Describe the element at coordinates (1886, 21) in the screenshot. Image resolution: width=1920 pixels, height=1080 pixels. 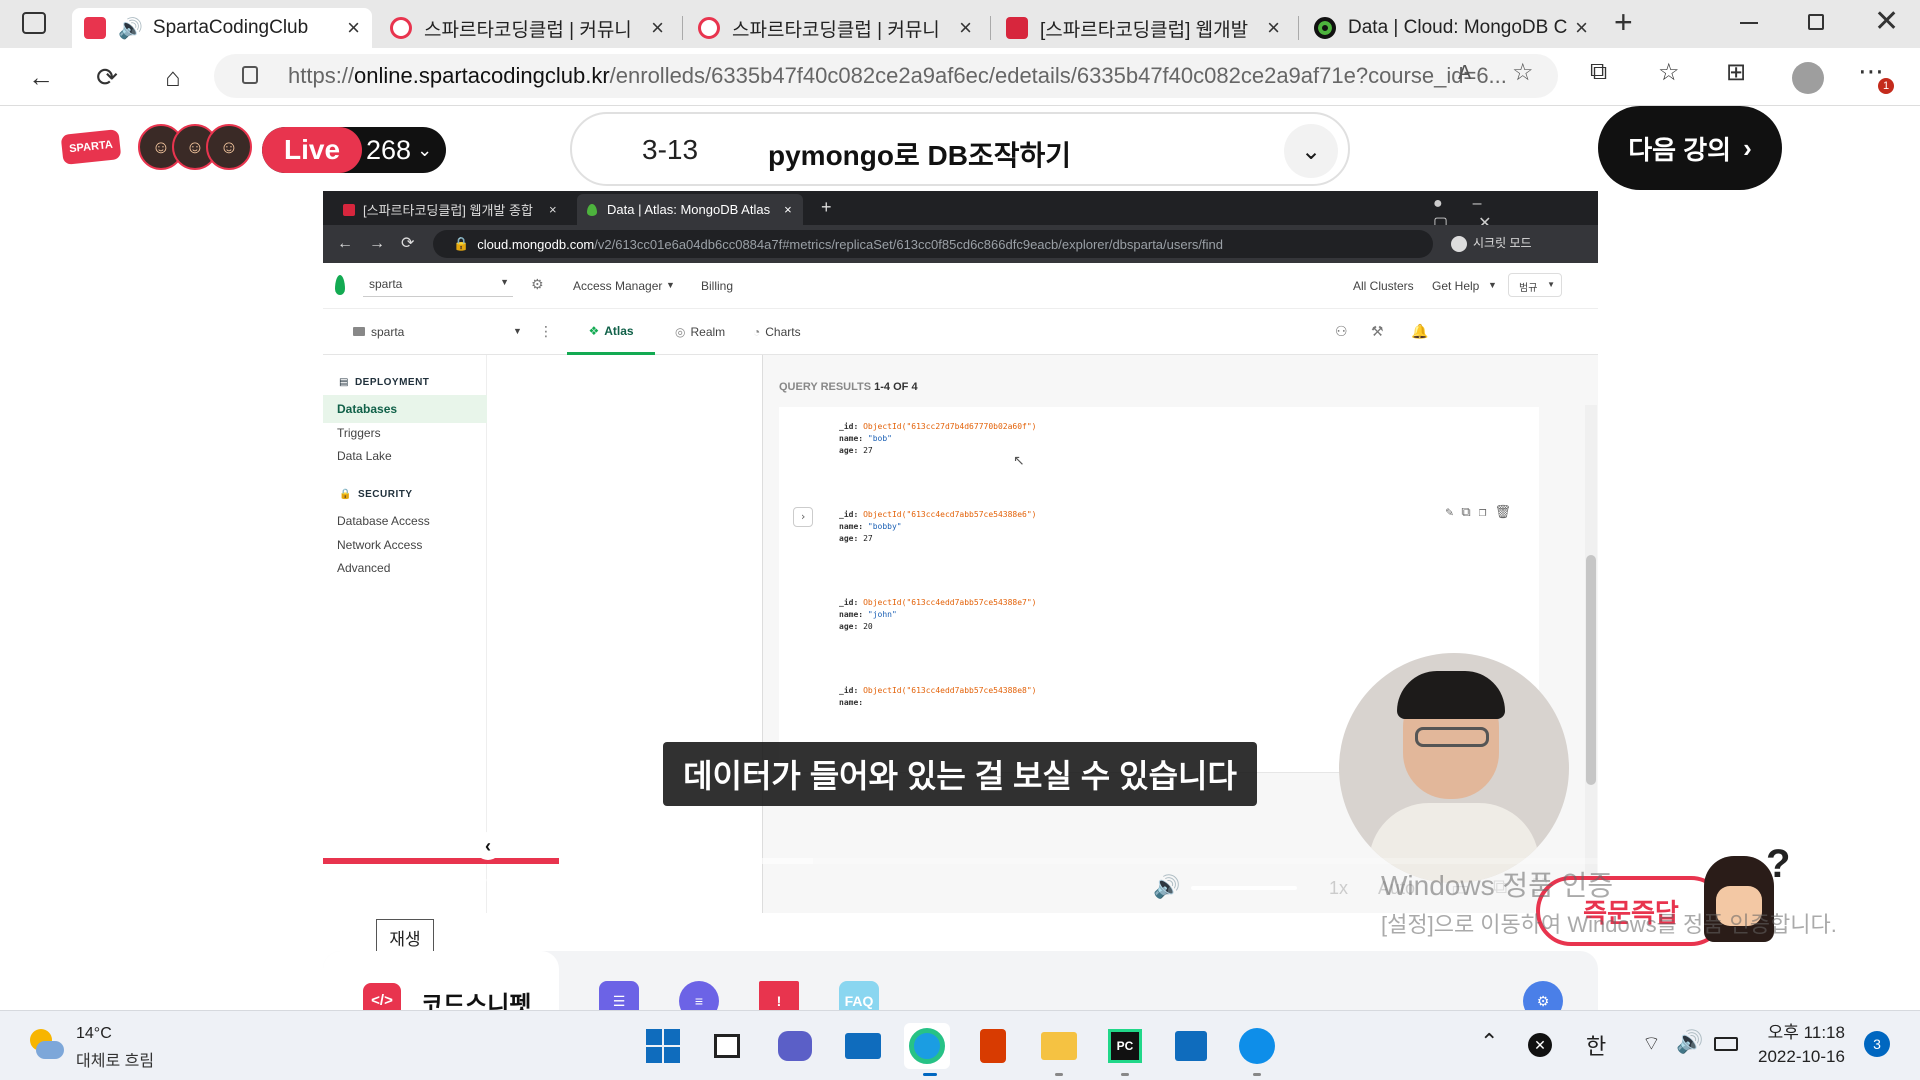
I see `close-window-button: ✕` at that location.